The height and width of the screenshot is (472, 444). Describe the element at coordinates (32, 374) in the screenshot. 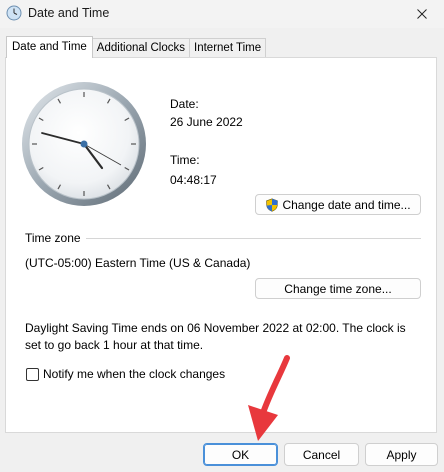

I see `notify-checkbox` at that location.